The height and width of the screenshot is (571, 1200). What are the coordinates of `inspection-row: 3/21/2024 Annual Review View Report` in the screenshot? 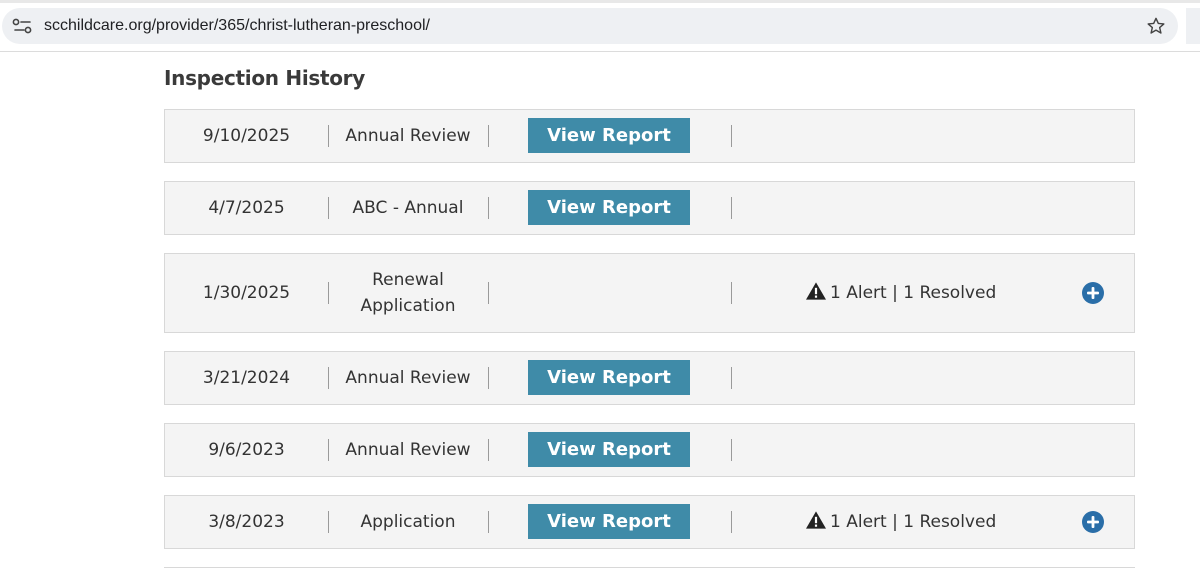 It's located at (649, 378).